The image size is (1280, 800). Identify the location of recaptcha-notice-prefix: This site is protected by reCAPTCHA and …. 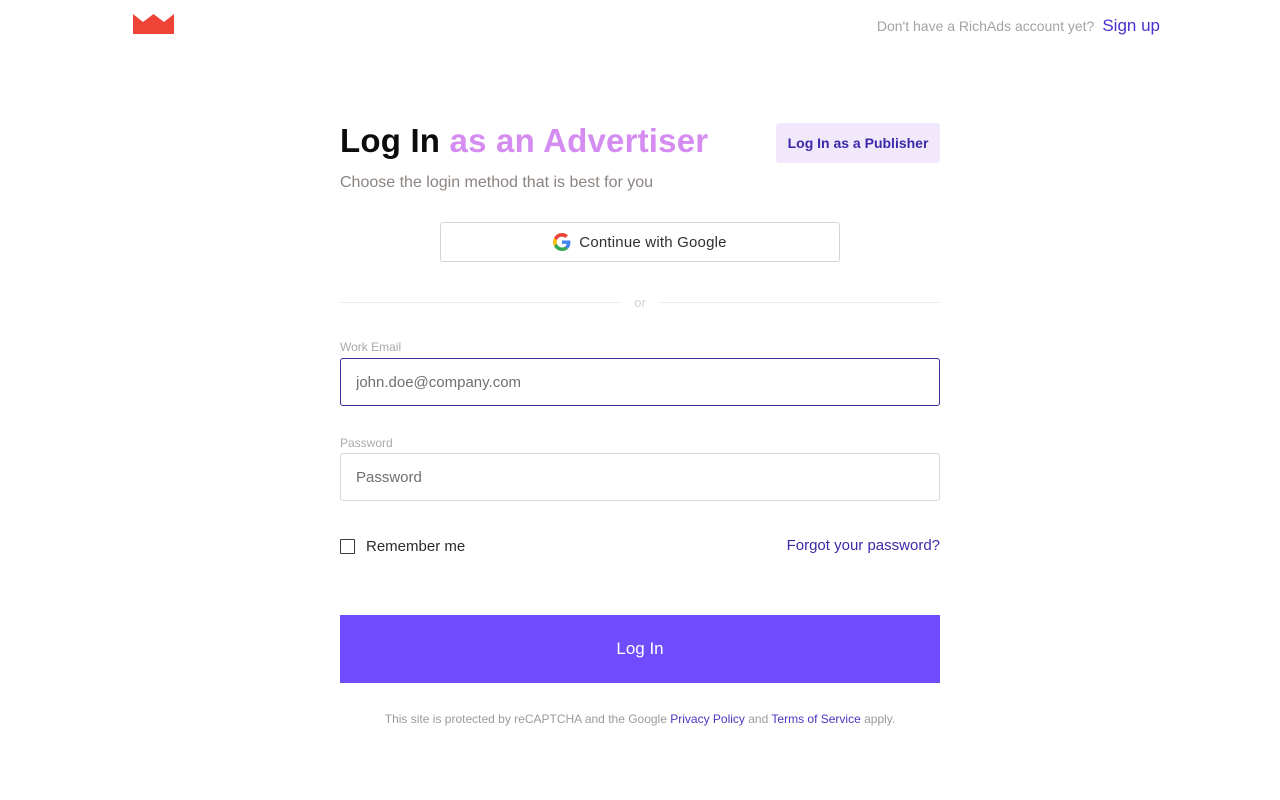
(527, 719).